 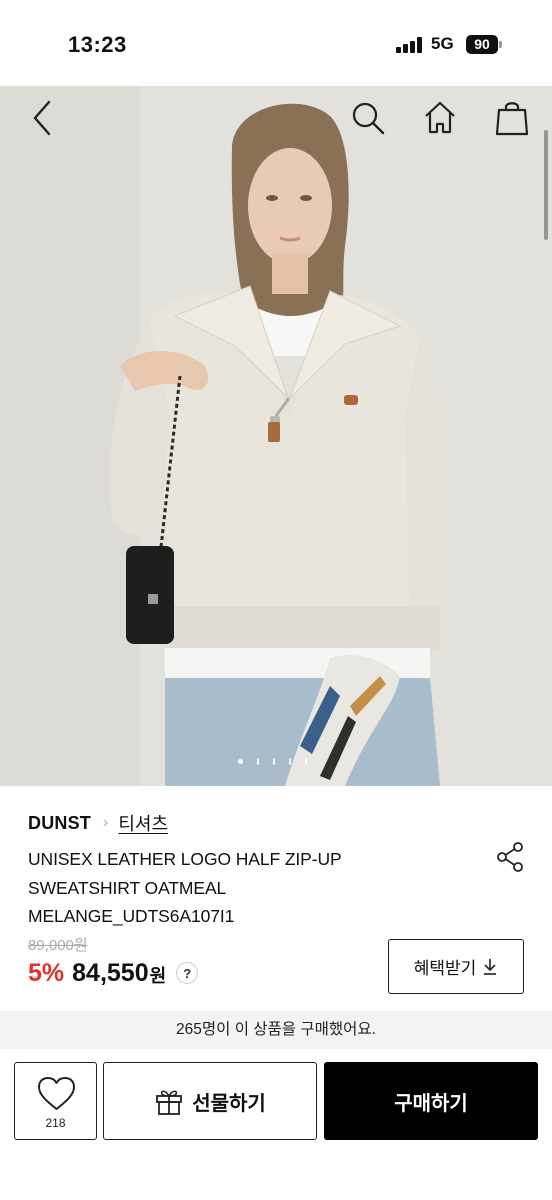 I want to click on home-icon, so click(x=440, y=117).